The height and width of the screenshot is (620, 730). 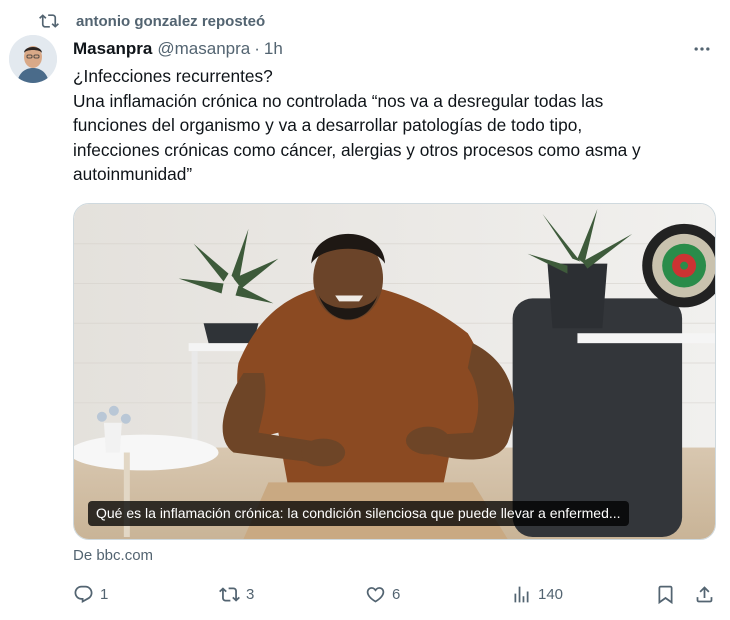 I want to click on share-button, so click(x=704, y=594).